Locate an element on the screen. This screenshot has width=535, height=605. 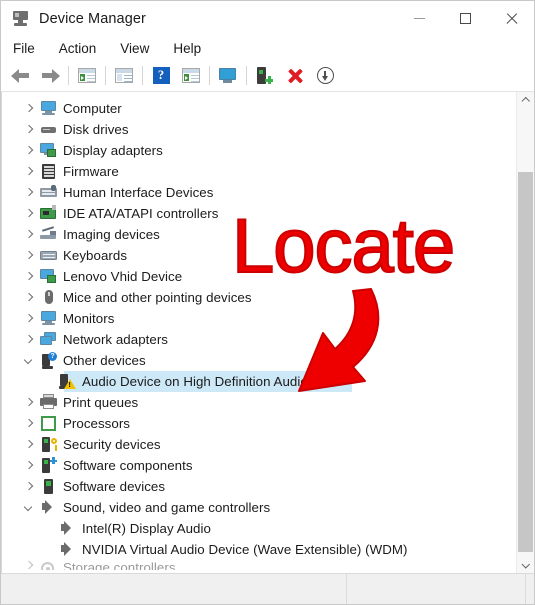
tree-item-sound-video-and-game-controllers: Sound, video and game controllers is located at coordinates (254, 507).